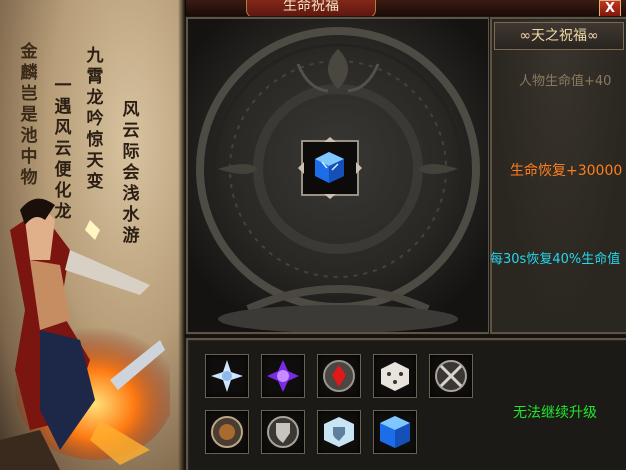 This screenshot has width=626, height=470. I want to click on purple-crystal-icon, so click(283, 376).